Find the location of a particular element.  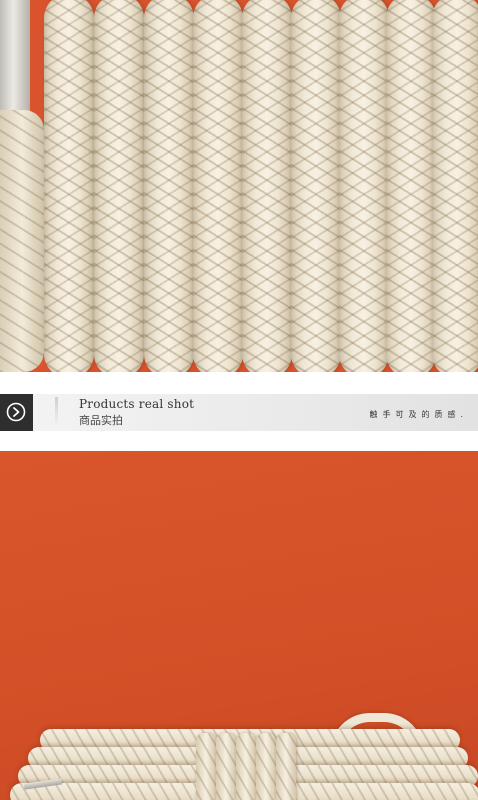

banner-title: Products real shot is located at coordinates (137, 404).